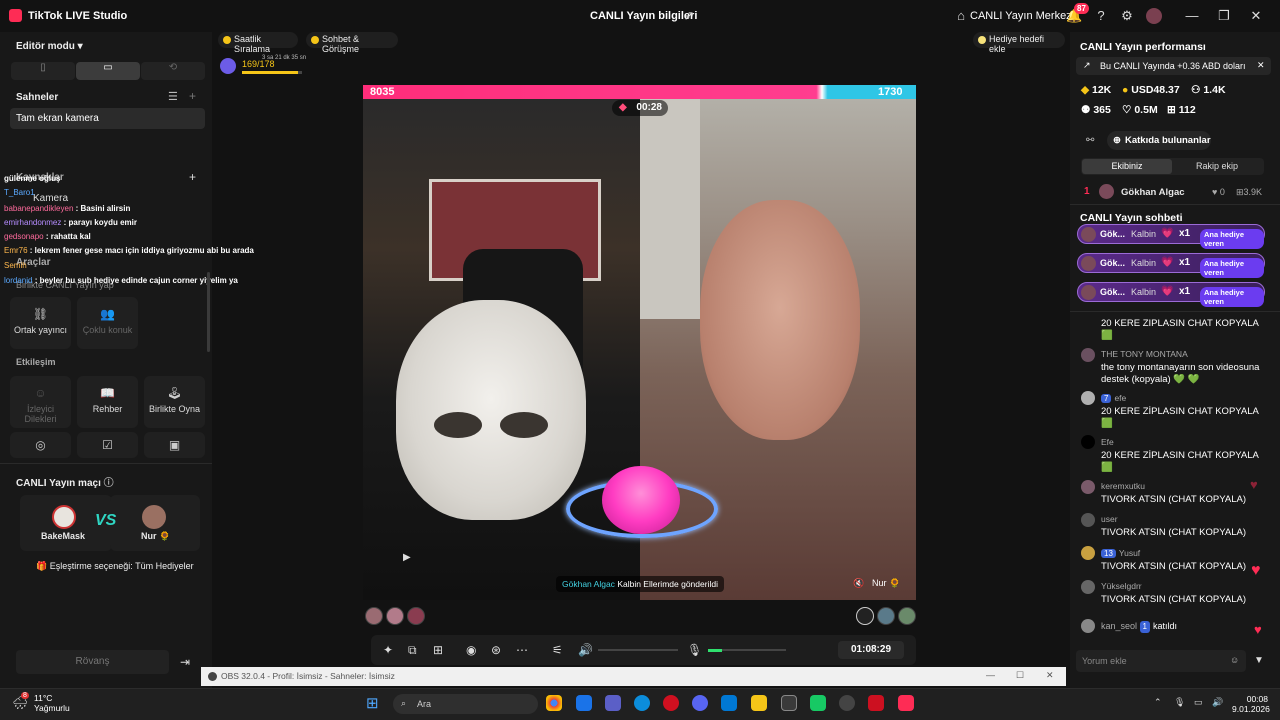 The width and height of the screenshot is (1280, 720). Describe the element at coordinates (557, 650) in the screenshot. I see `settings-sliders-icon: ⚟` at that location.